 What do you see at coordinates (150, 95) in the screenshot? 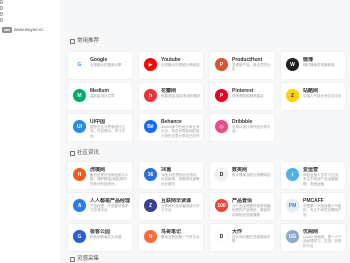
I see `huaban-icon: h` at bounding box center [150, 95].